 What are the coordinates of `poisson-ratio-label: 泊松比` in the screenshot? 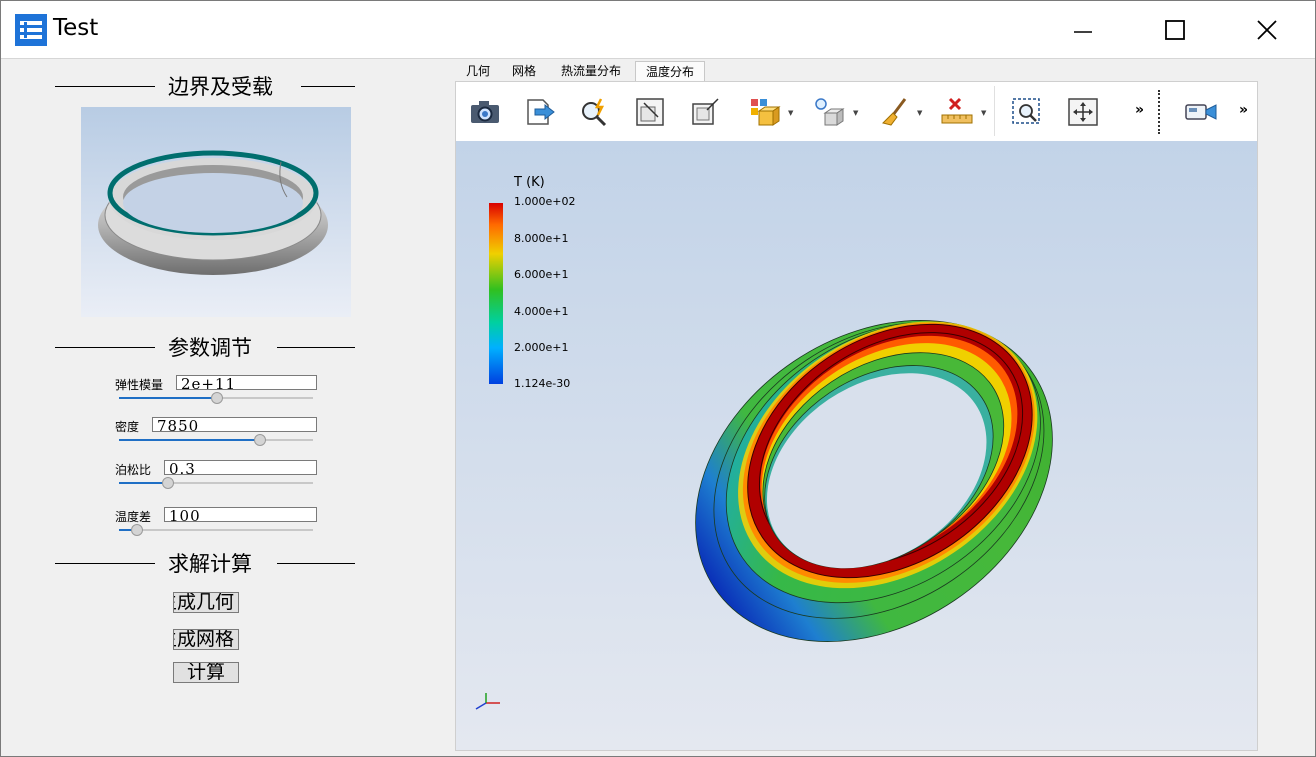 It's located at (133, 470).